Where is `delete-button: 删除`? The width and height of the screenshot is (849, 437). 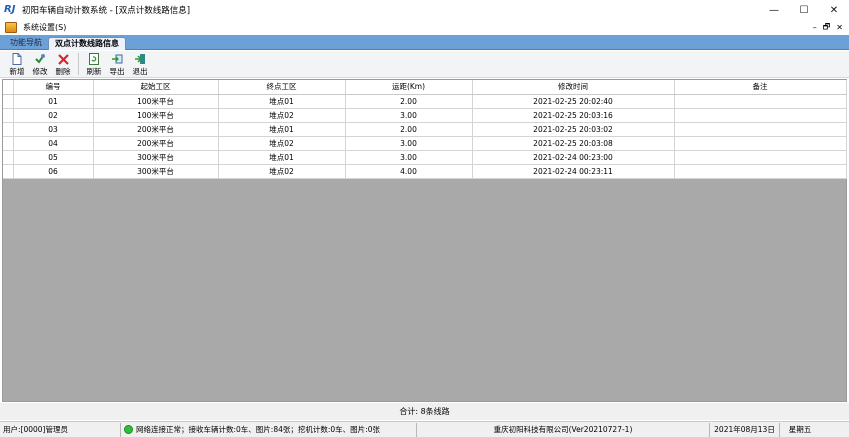
delete-button: 删除 is located at coordinates (63, 64).